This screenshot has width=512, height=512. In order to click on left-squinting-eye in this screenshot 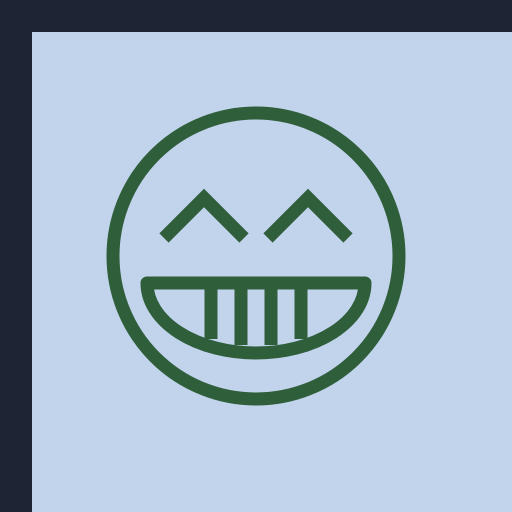, I will do `click(204, 215)`.